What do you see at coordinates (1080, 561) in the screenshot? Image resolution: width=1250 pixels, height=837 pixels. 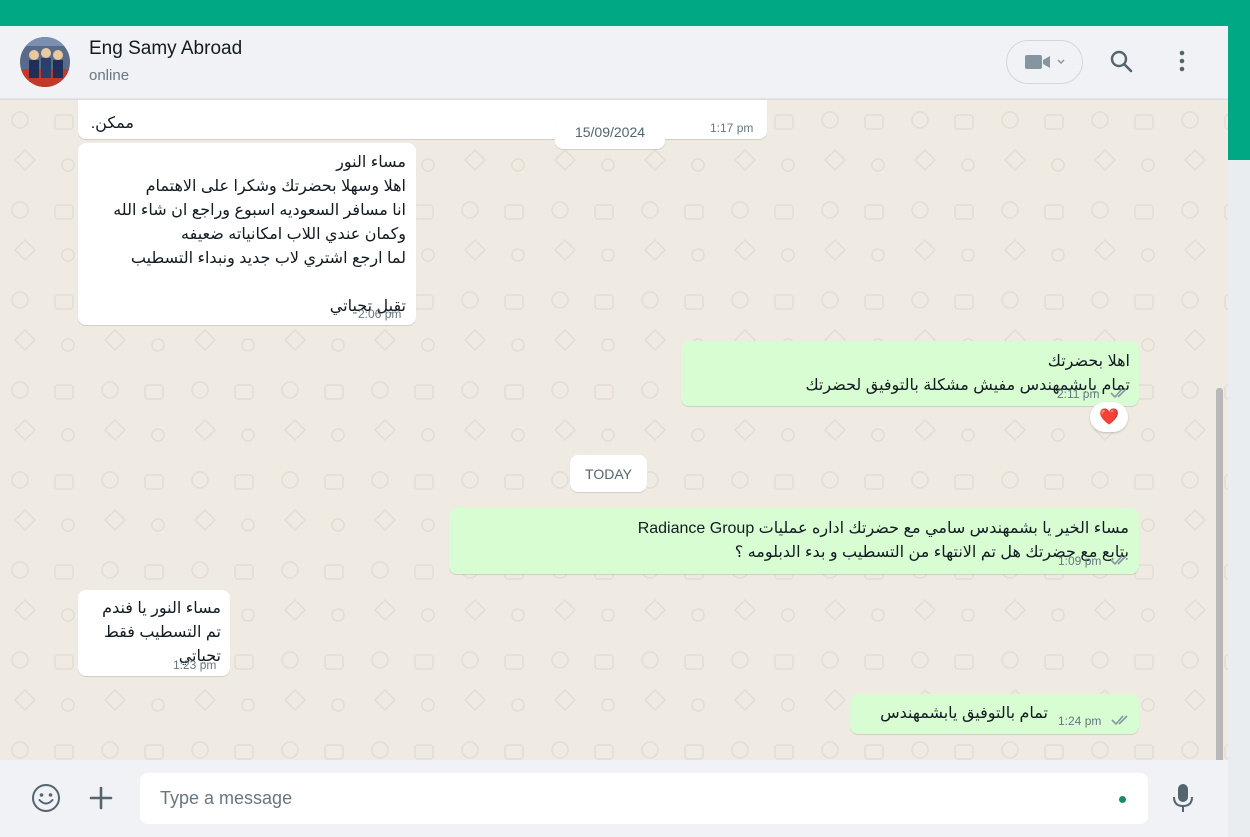 I see `message-time: 1:09 pm` at bounding box center [1080, 561].